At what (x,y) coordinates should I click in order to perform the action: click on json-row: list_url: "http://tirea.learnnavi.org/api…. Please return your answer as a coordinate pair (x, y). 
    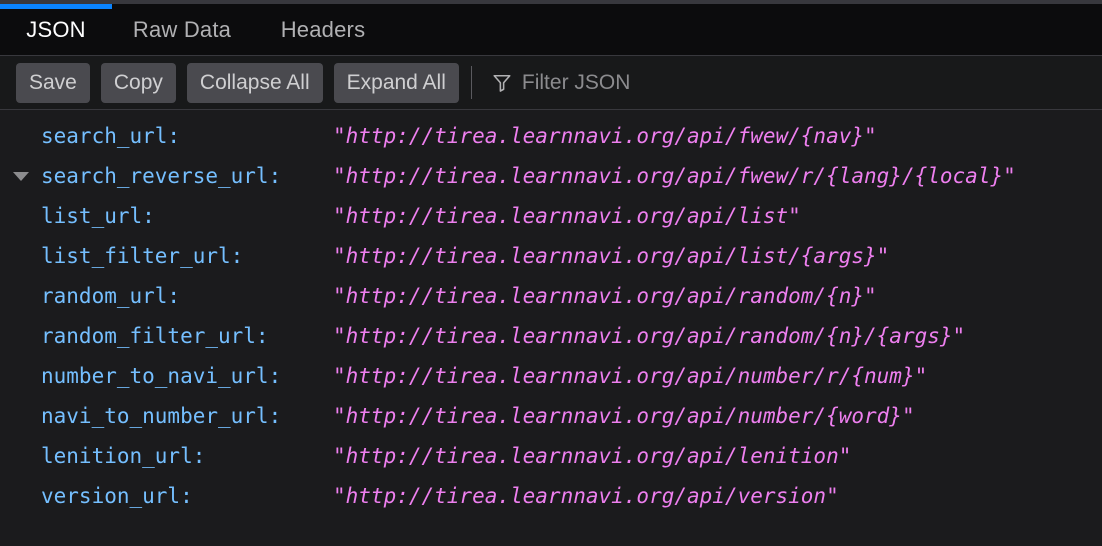
    Looking at the image, I should click on (551, 216).